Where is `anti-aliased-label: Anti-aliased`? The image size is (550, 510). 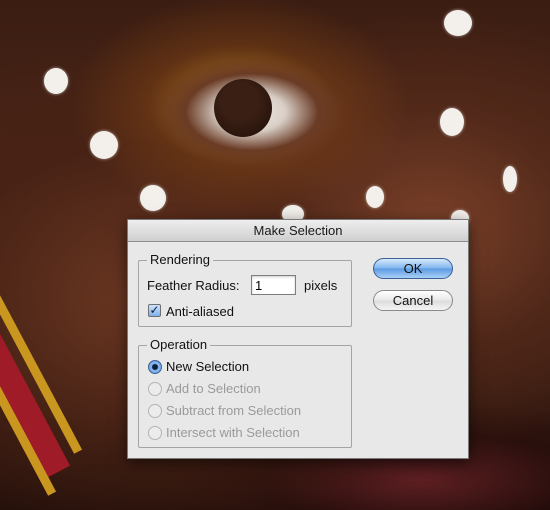 anti-aliased-label: Anti-aliased is located at coordinates (200, 312).